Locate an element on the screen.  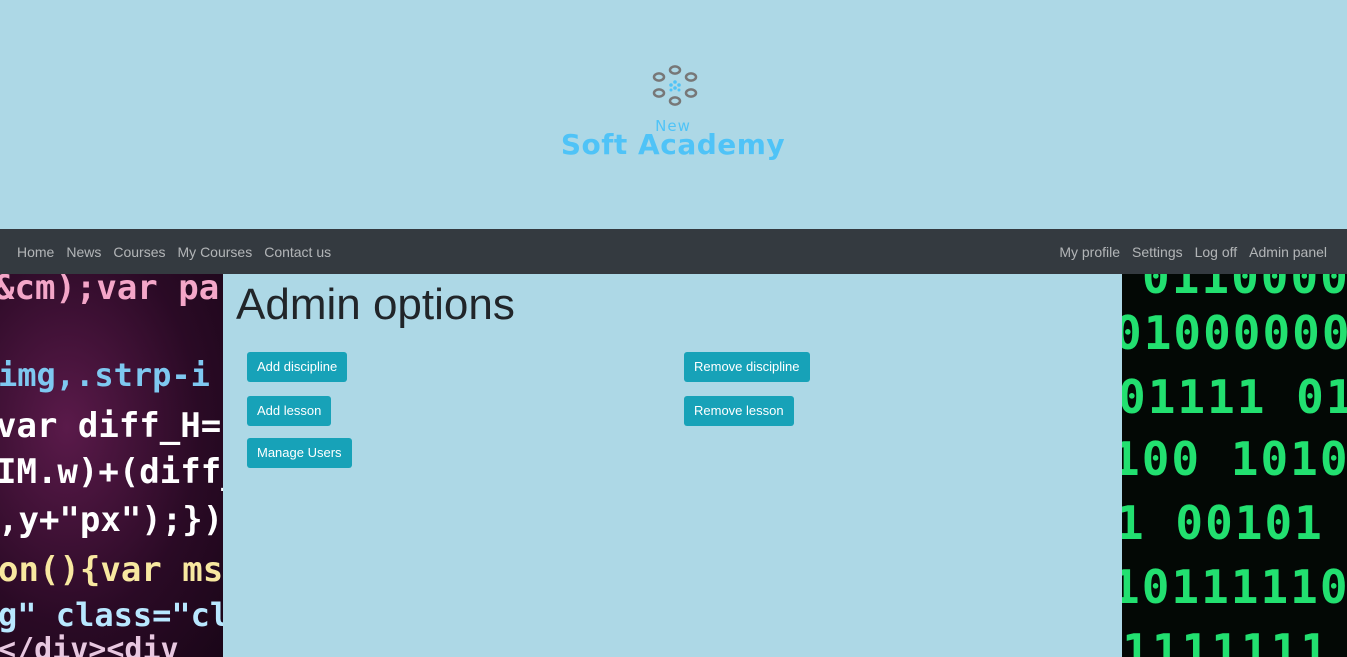
nav-left-group: Home News Courses My Courses Contact us is located at coordinates (174, 251).